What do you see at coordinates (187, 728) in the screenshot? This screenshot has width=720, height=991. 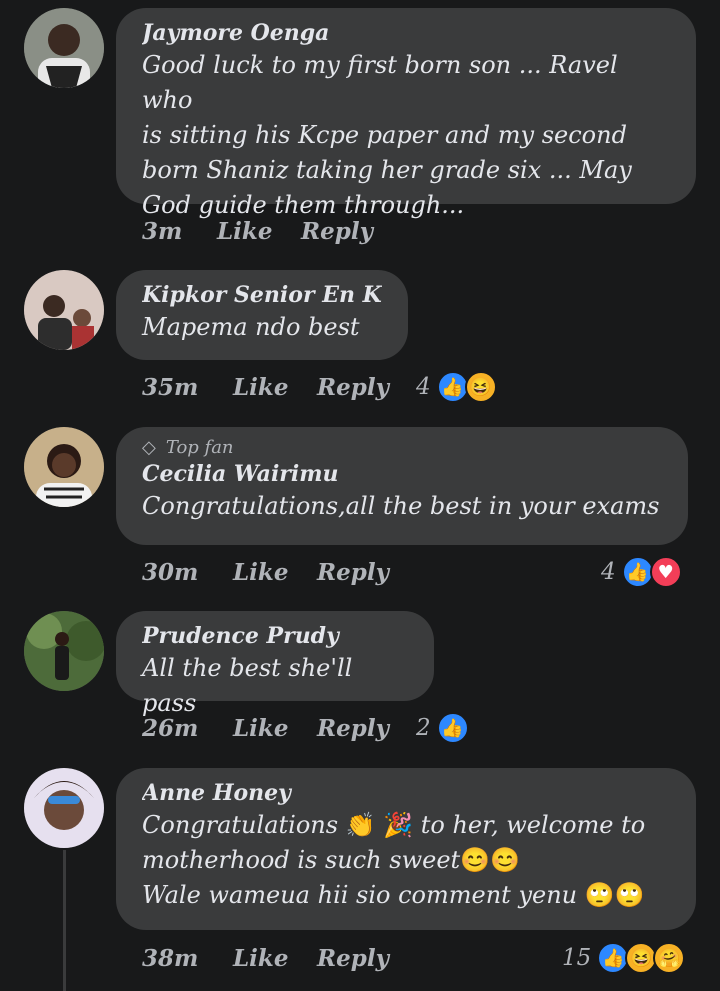 I see `comment-timestamp: 26m` at bounding box center [187, 728].